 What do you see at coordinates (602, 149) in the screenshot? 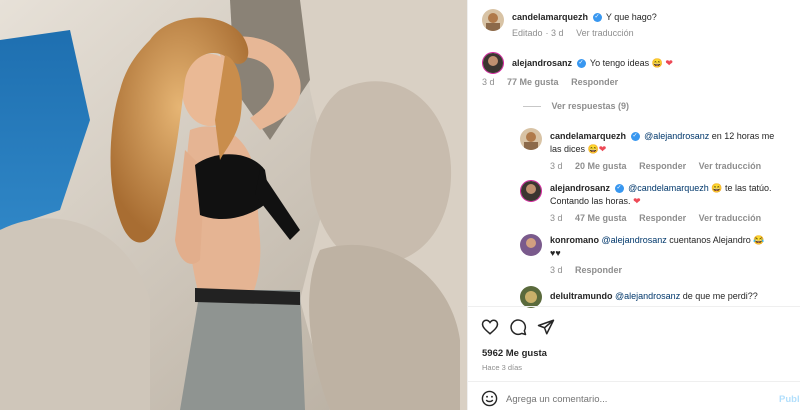
I see `reply-1-heart: ❤` at bounding box center [602, 149].